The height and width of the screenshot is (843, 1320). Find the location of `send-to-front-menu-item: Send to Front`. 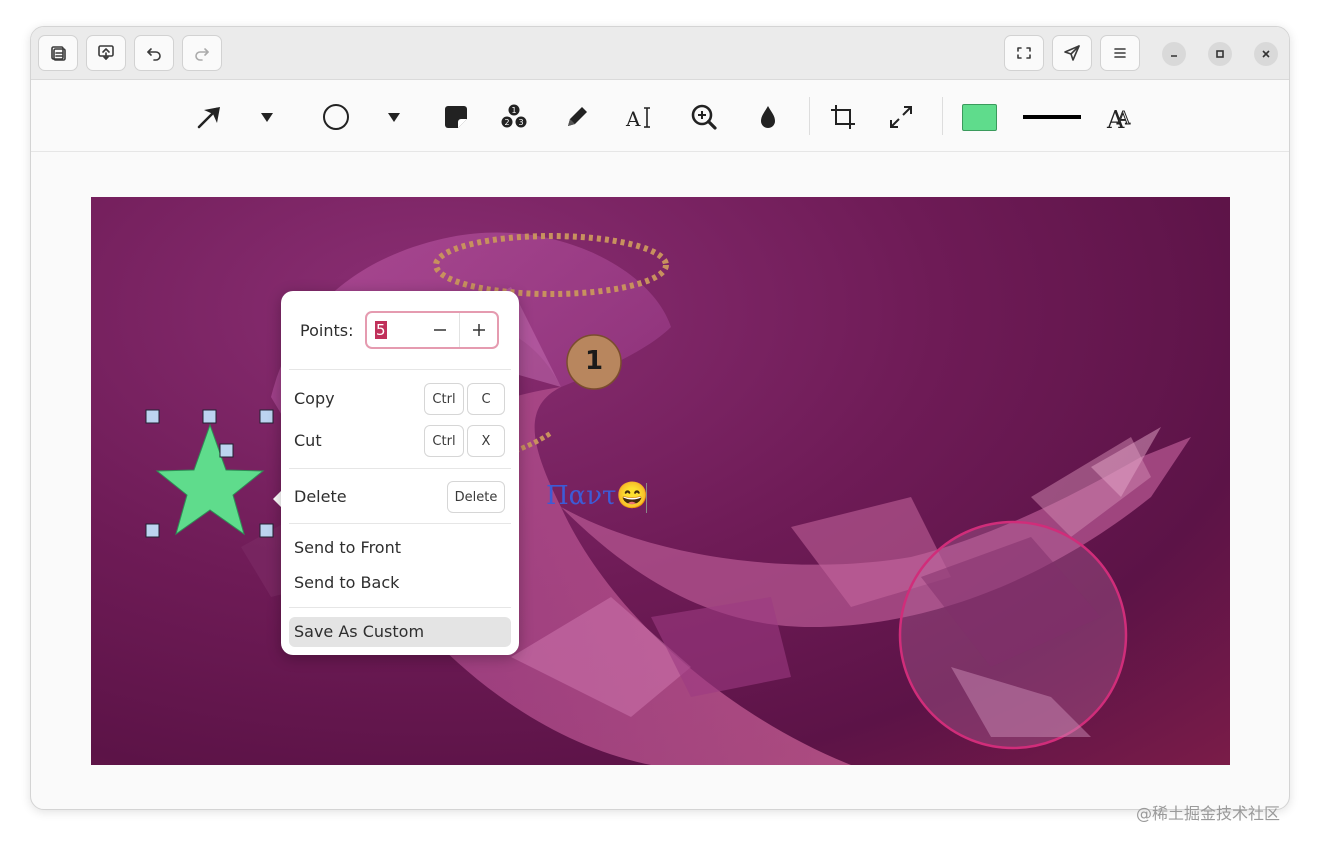

send-to-front-menu-item: Send to Front is located at coordinates (400, 550).